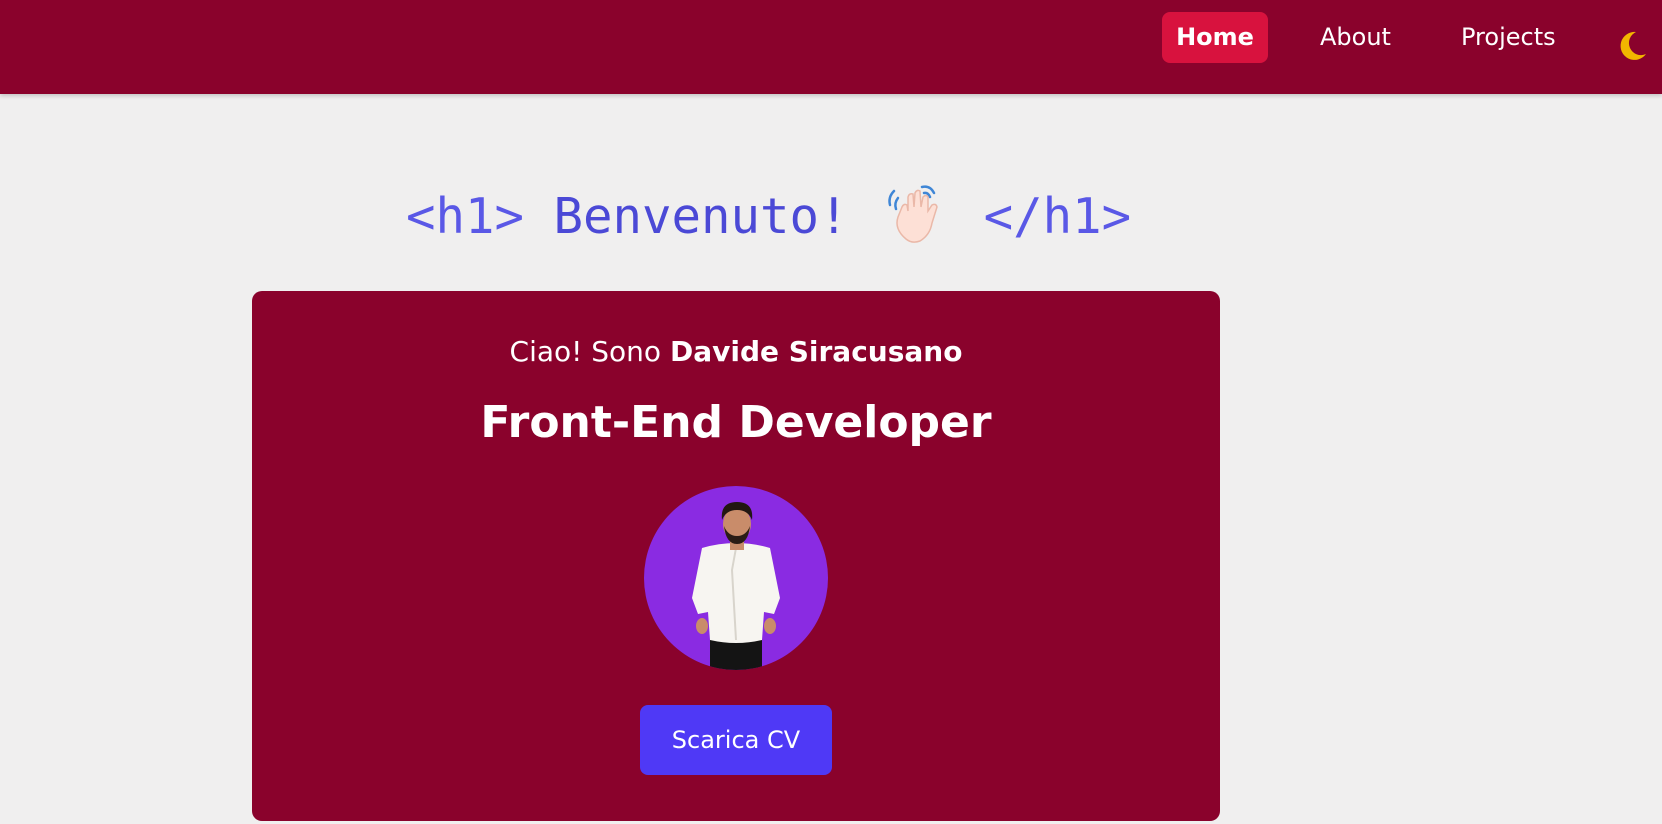 The image size is (1662, 824). Describe the element at coordinates (1508, 37) in the screenshot. I see `nav-projects-link: Projects` at that location.